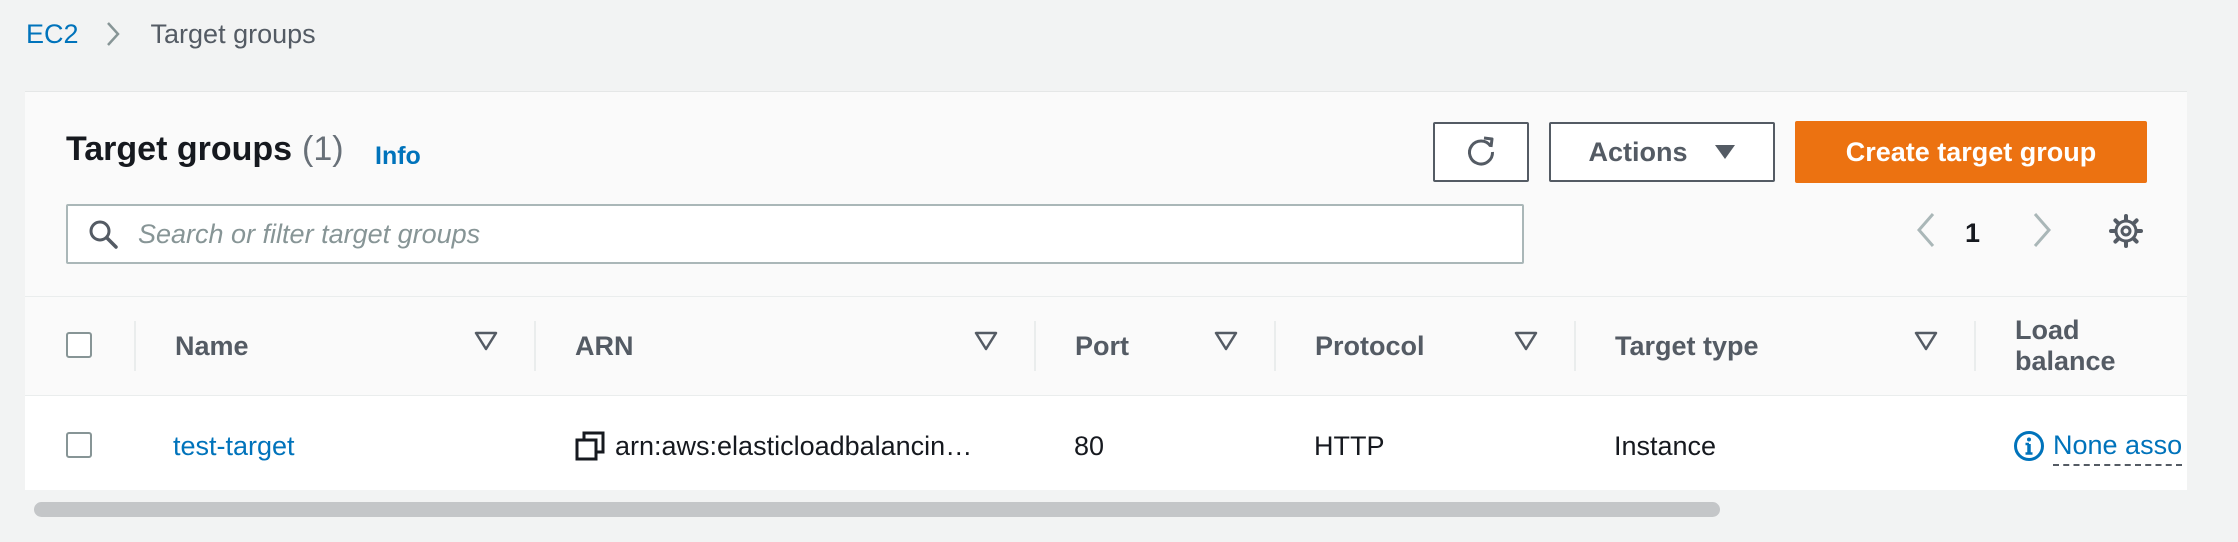 The height and width of the screenshot is (542, 2238). I want to click on target-group-name-link: test-target, so click(234, 446).